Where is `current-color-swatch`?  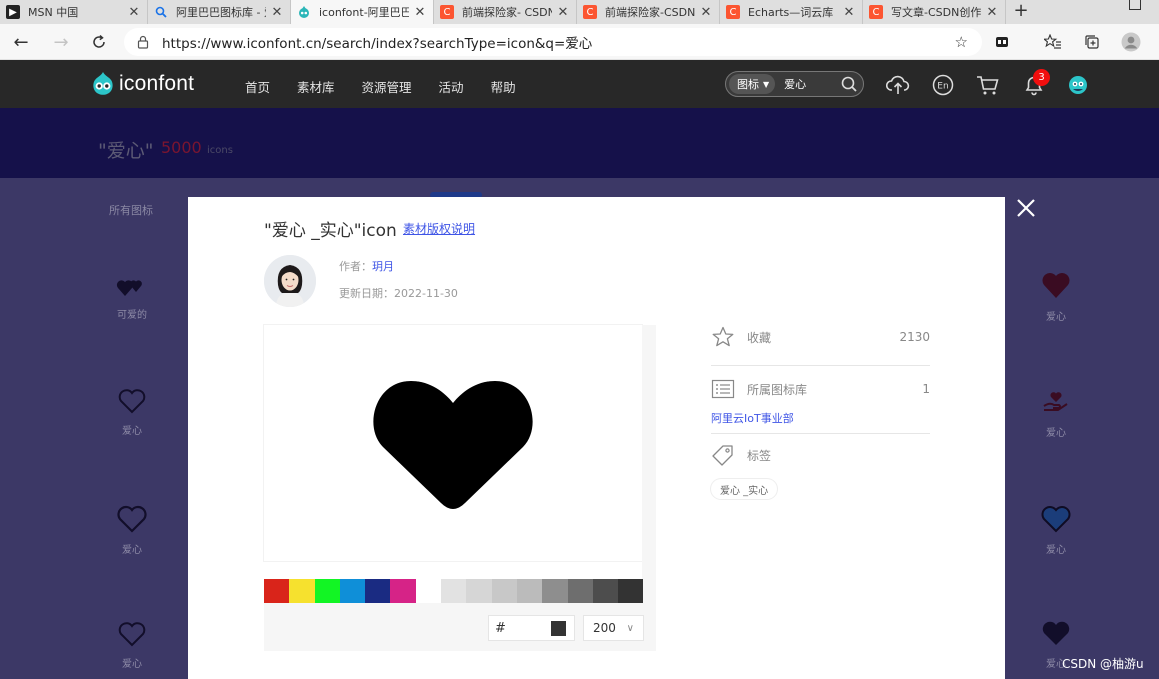
current-color-swatch is located at coordinates (558, 628).